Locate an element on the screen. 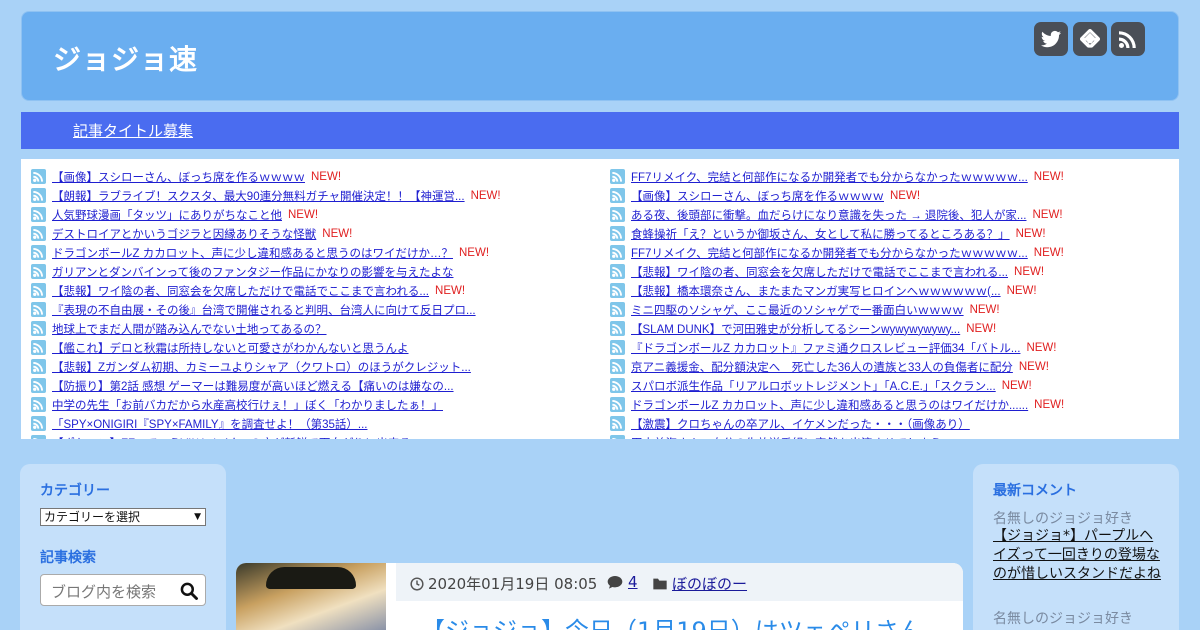 Image resolution: width=1200 pixels, height=630 pixels. feed-list-item: 【悲報】橋本環奈さん、またまたマンガ実写ヒロインへｗｗｗｗｗｗ(... NEW! is located at coordinates (892, 290).